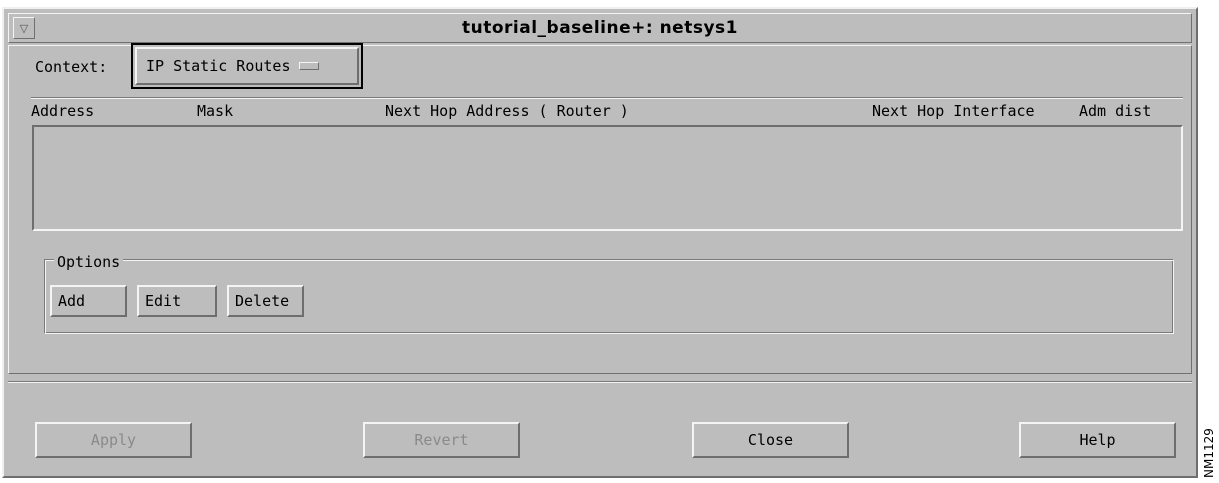  I want to click on add-button: Add, so click(88, 301).